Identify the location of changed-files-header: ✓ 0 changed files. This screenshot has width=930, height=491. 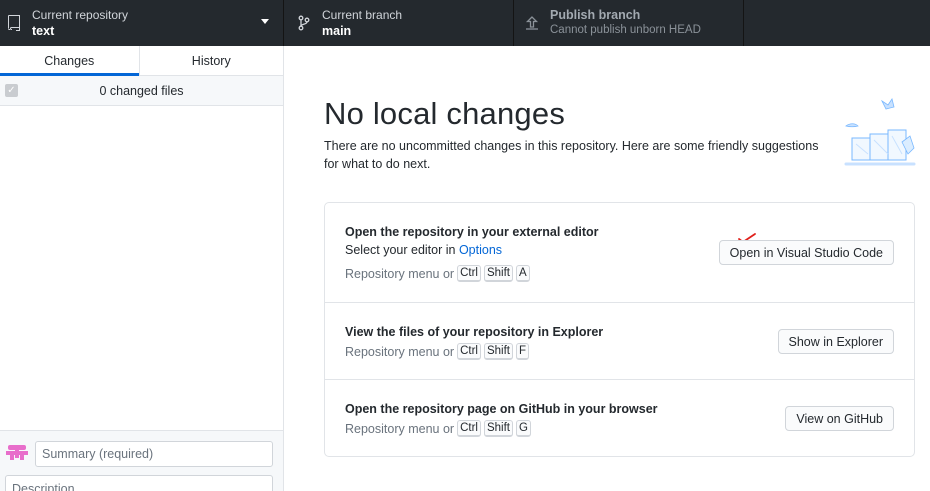
(141, 91).